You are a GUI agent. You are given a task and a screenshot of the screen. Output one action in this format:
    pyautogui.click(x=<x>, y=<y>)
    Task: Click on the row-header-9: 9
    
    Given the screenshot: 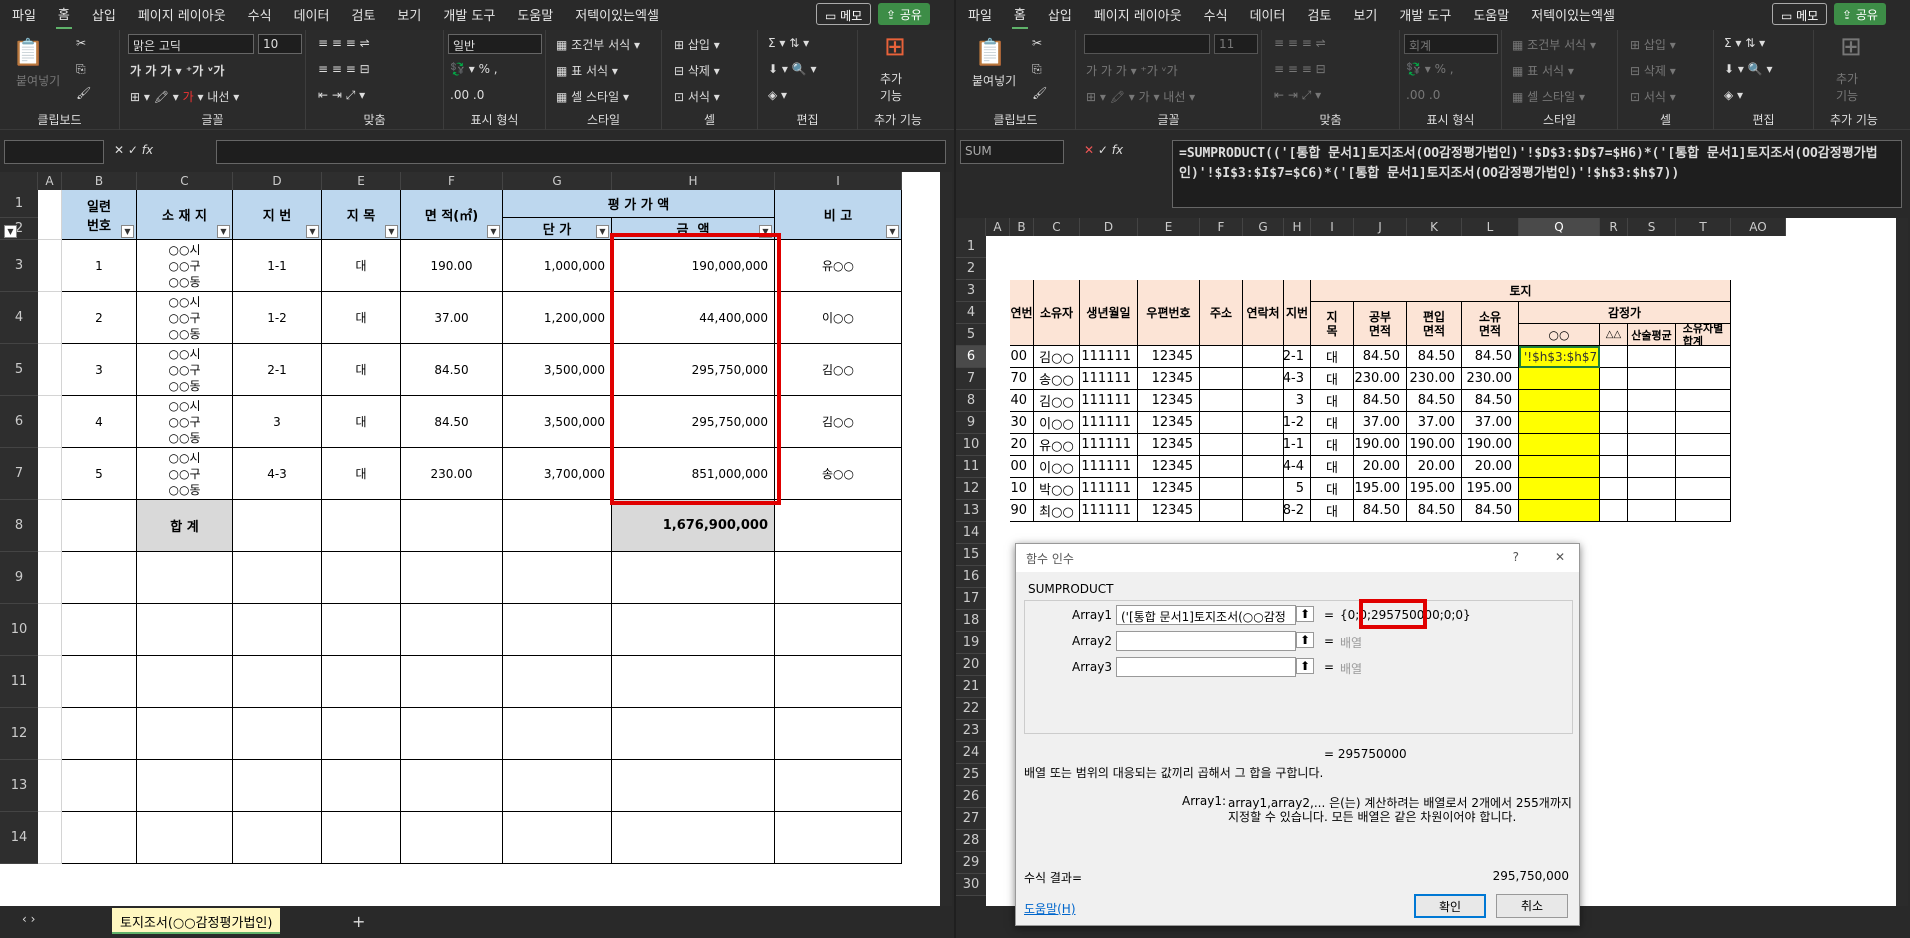 What is the action you would take?
    pyautogui.click(x=19, y=578)
    